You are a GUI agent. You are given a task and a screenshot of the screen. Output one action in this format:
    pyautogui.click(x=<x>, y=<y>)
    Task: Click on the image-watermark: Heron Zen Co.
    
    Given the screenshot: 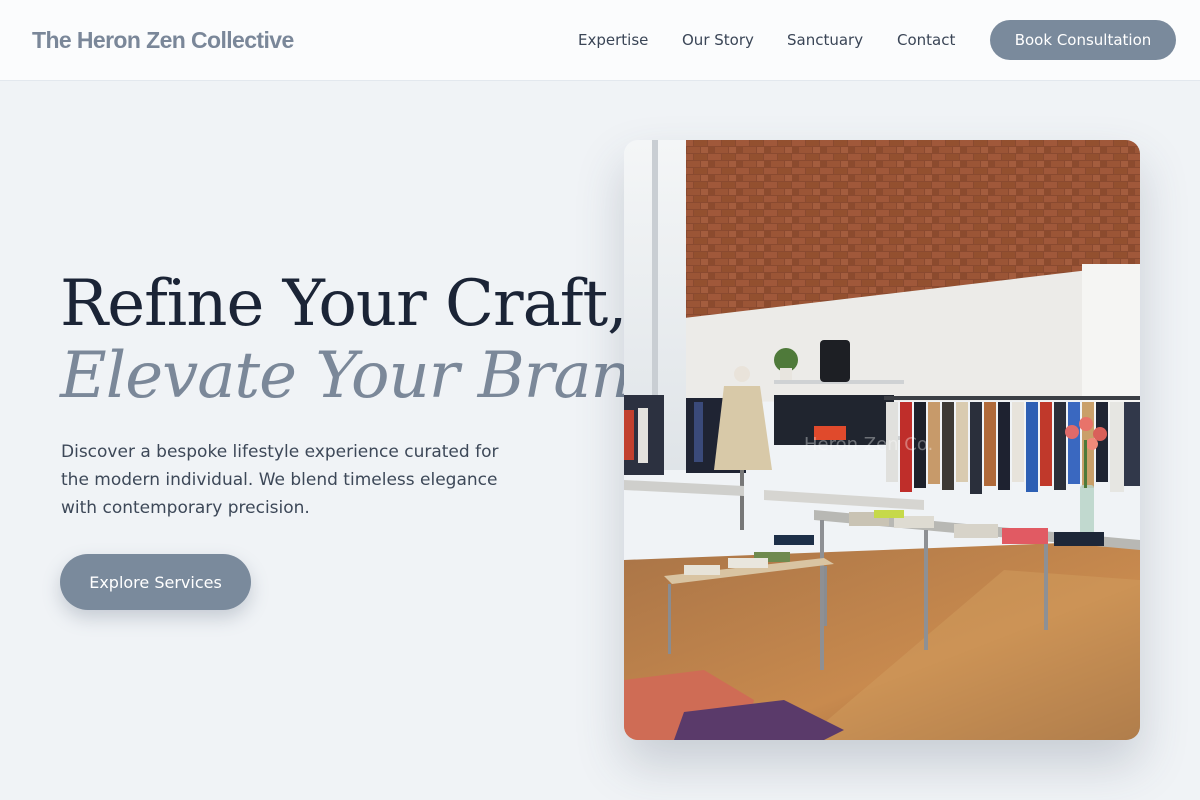 What is the action you would take?
    pyautogui.click(x=868, y=444)
    